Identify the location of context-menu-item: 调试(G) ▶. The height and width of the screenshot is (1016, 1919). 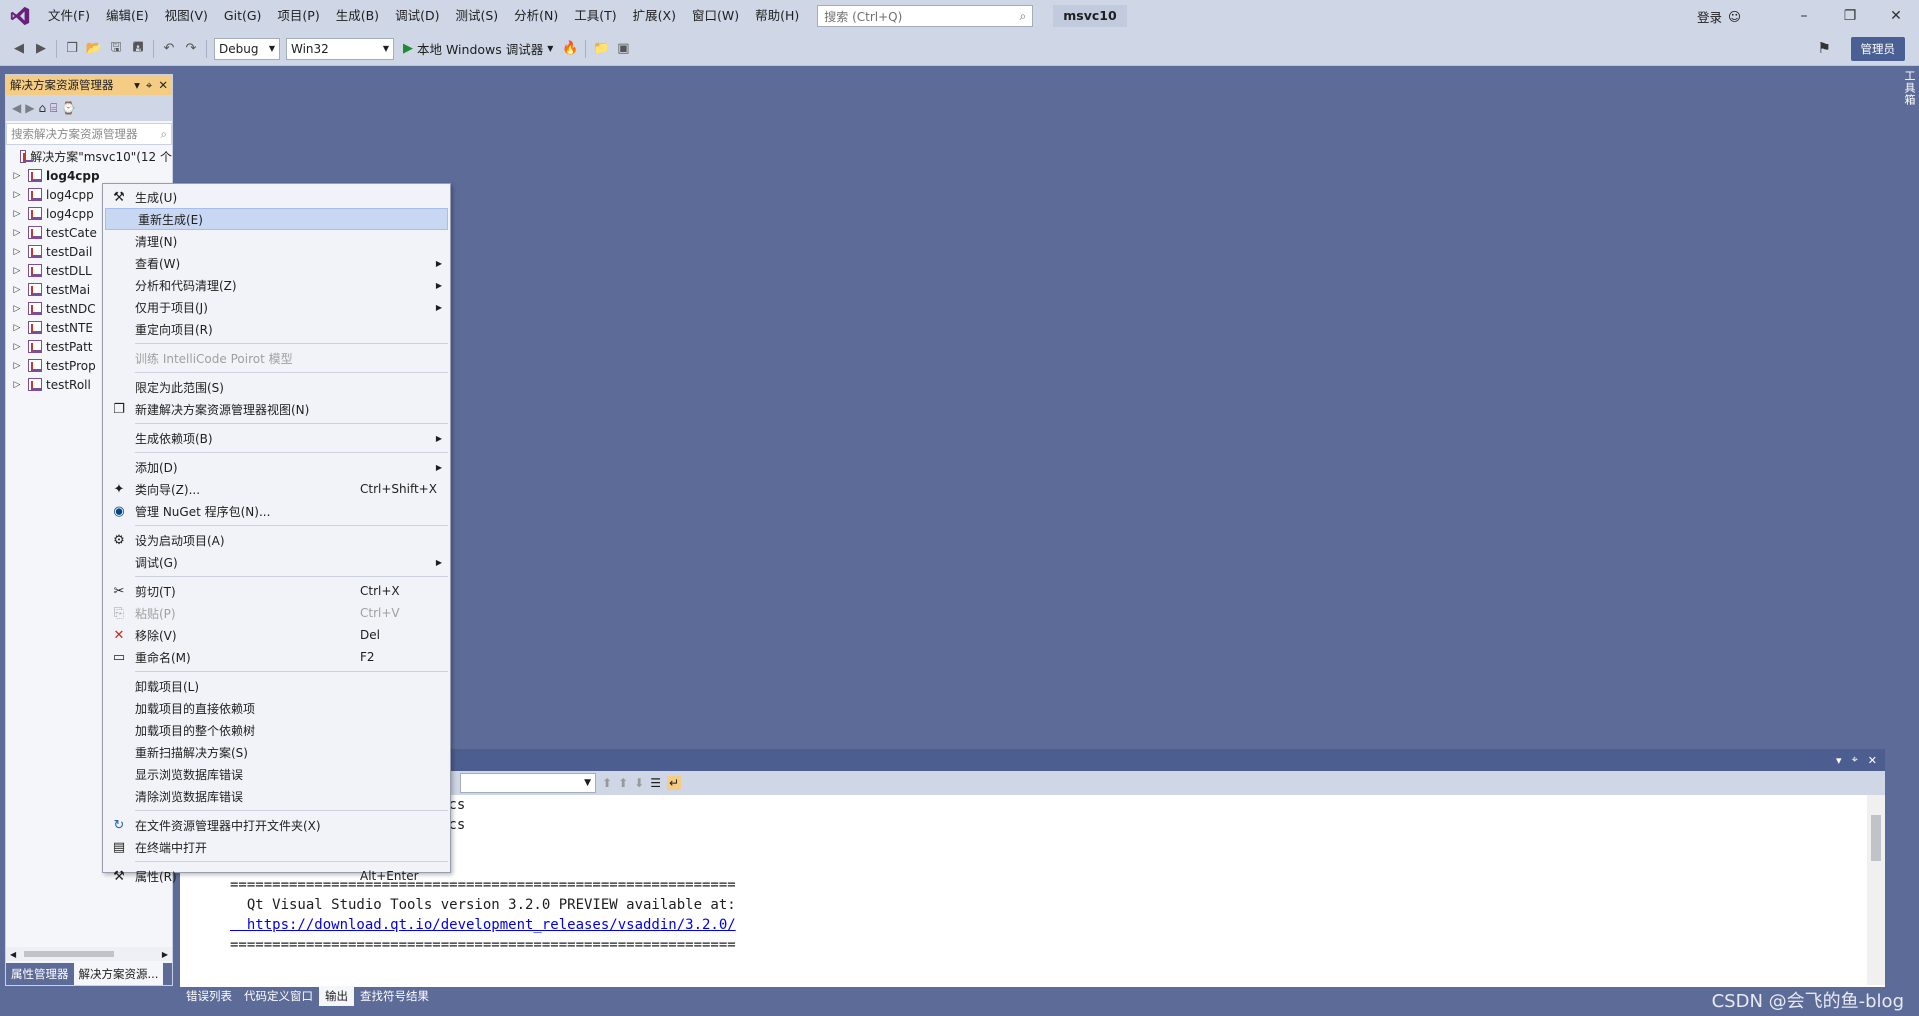
(276, 562).